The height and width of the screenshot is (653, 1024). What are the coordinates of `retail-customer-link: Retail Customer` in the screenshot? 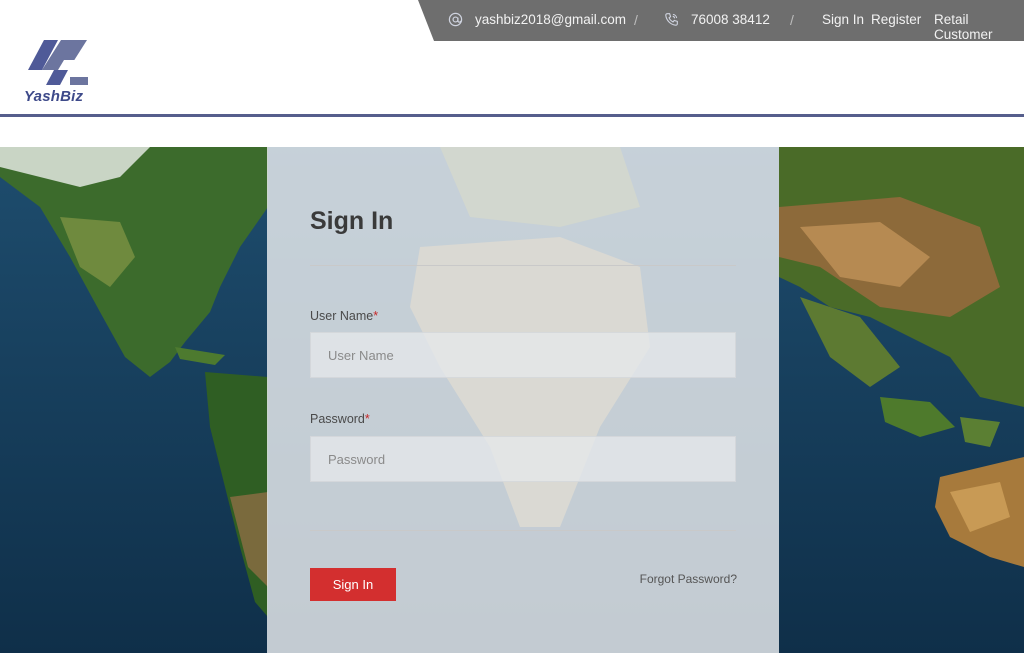 It's located at (979, 26).